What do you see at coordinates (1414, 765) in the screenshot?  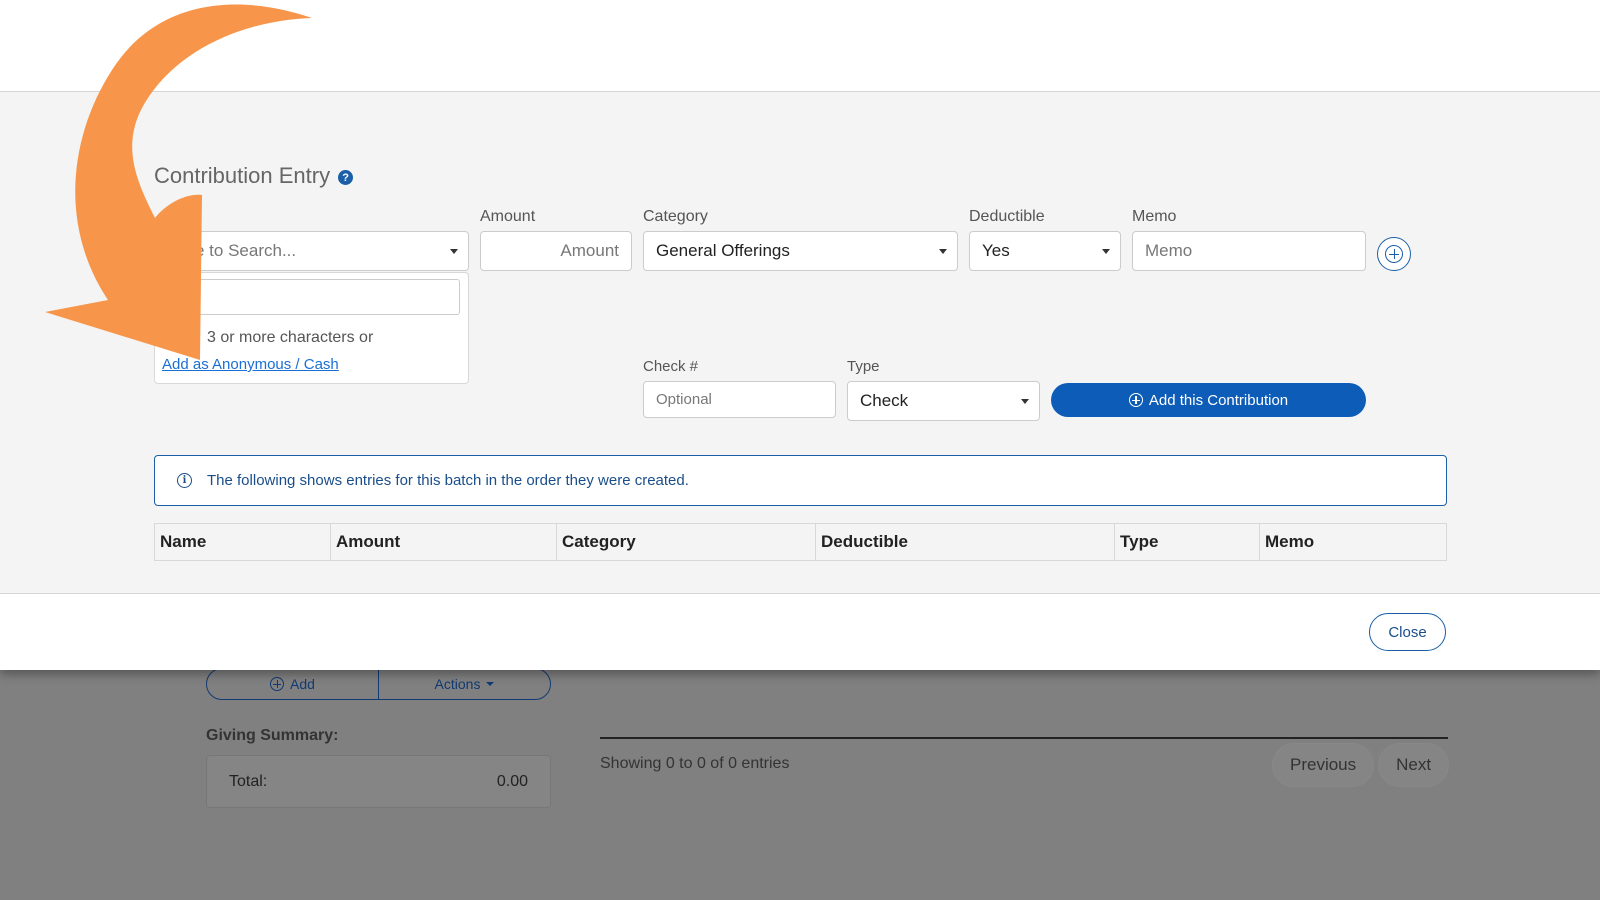 I see `next-page-button: Next` at bounding box center [1414, 765].